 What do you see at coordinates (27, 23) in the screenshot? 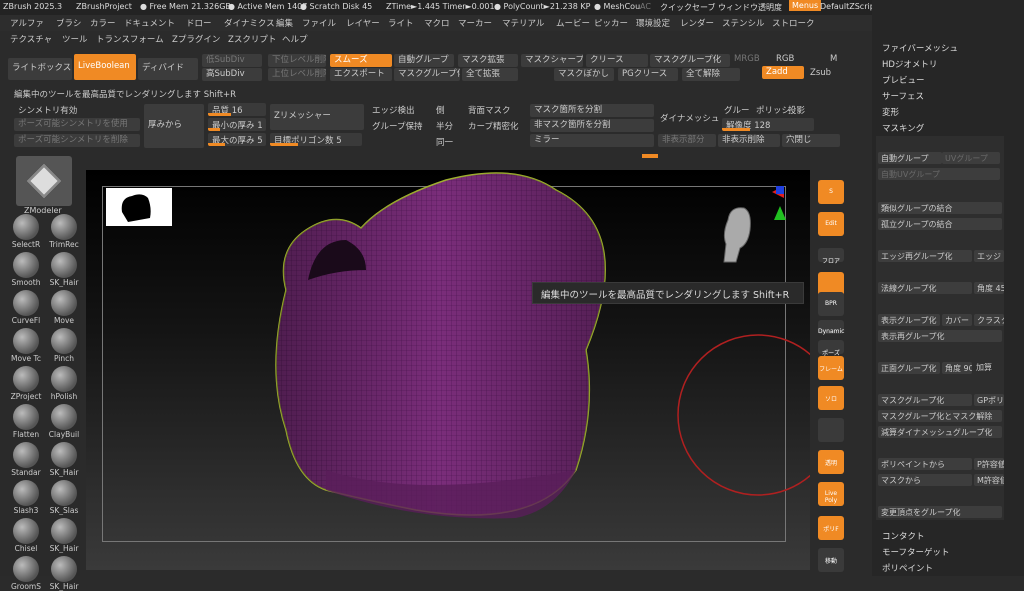
I see `menu-item: アルファ` at bounding box center [27, 23].